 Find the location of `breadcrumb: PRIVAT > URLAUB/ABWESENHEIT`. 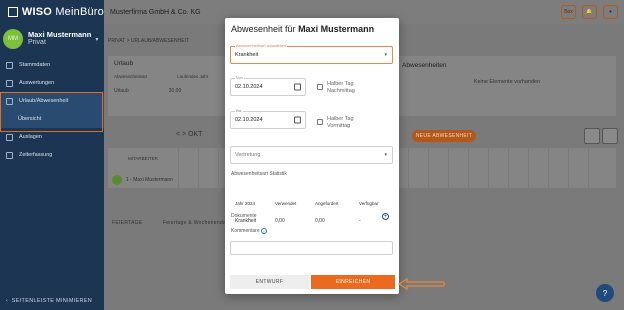

breadcrumb: PRIVAT > URLAUB/ABWESENHEIT is located at coordinates (148, 41).